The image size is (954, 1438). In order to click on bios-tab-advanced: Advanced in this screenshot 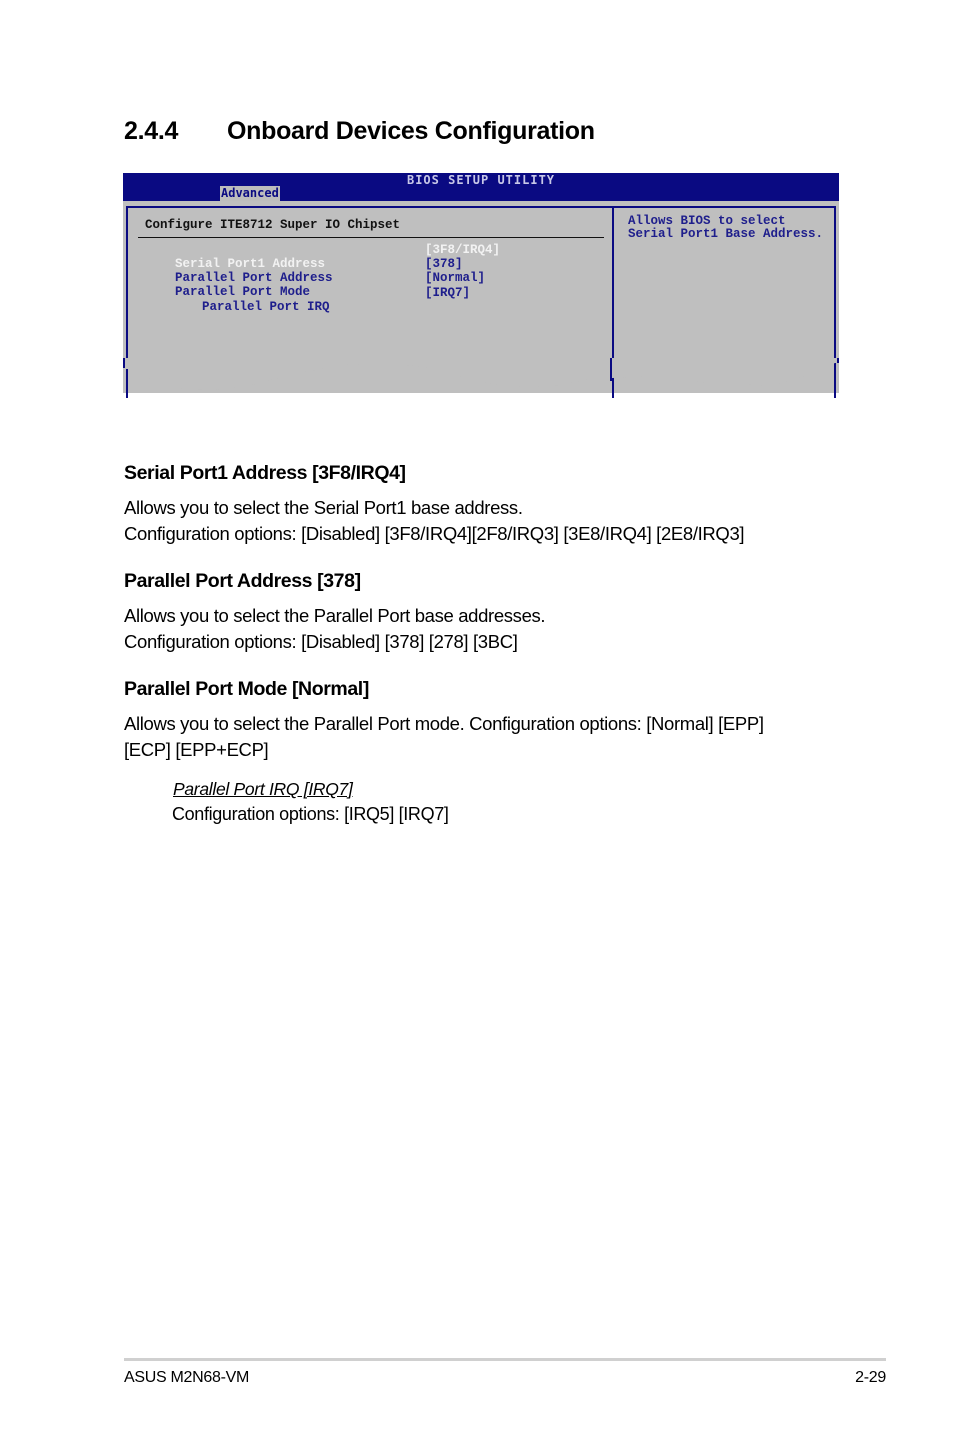, I will do `click(250, 193)`.